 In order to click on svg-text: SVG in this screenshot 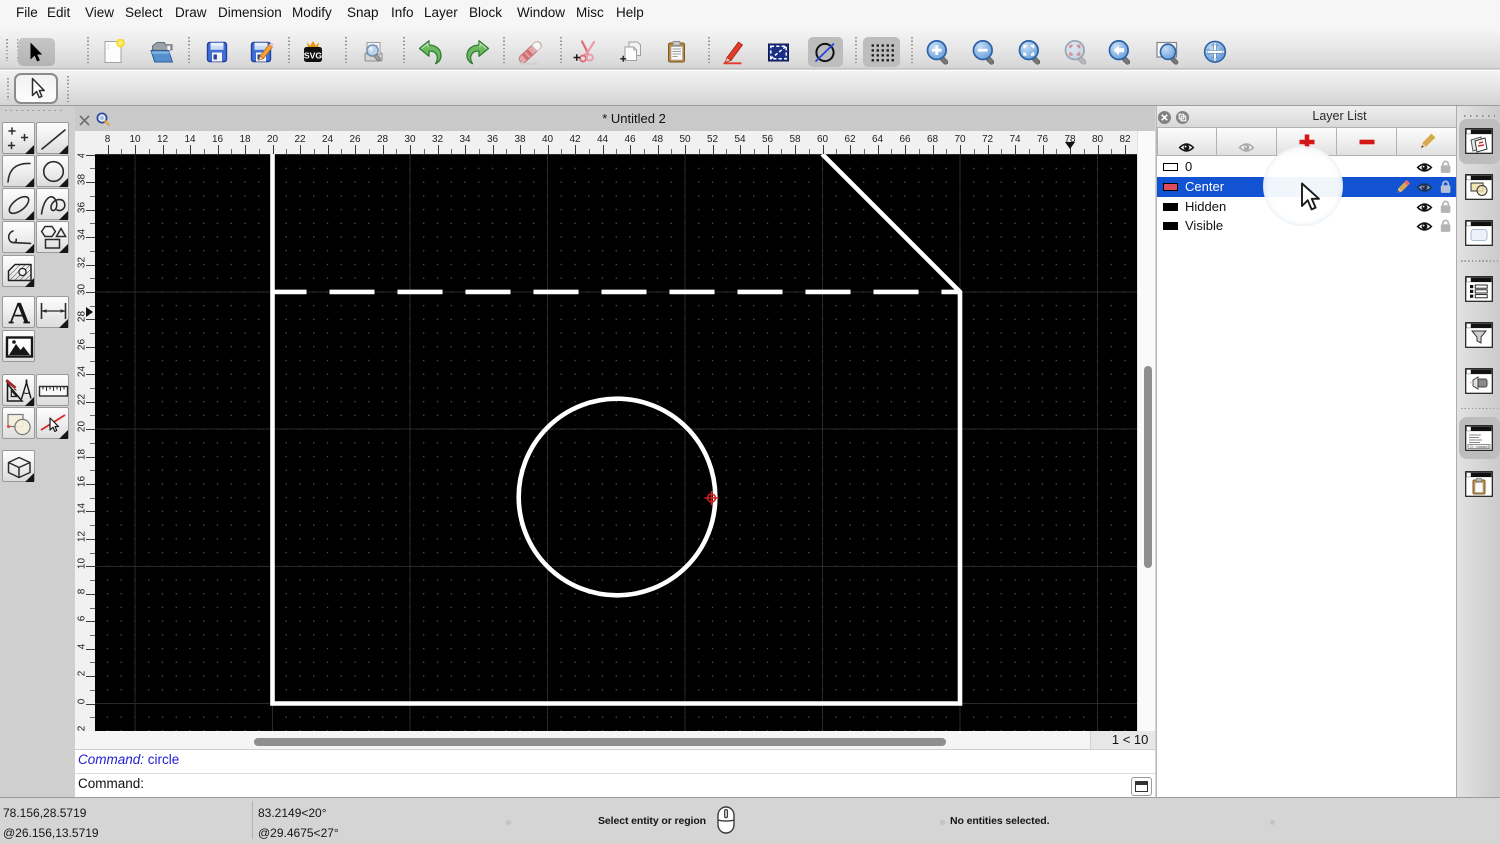, I will do `click(313, 56)`.